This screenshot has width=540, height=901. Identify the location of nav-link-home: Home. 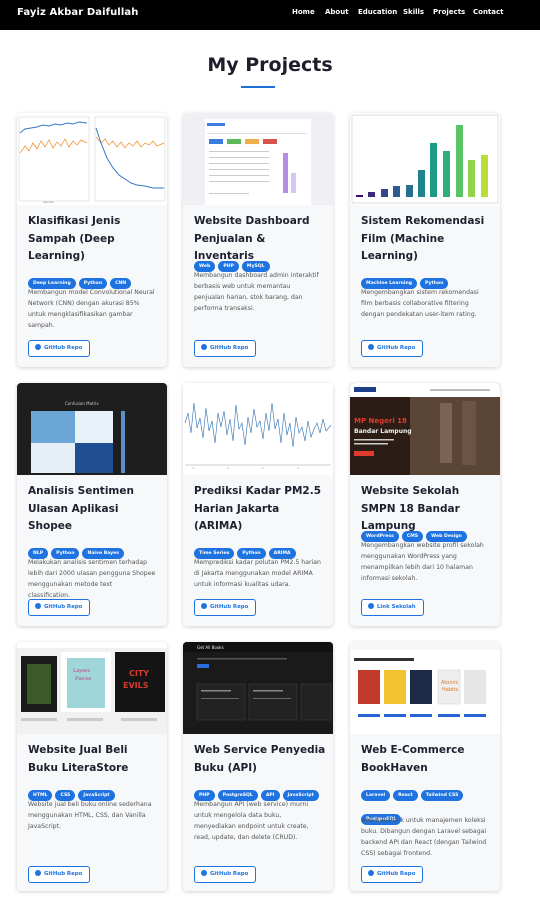
(303, 12).